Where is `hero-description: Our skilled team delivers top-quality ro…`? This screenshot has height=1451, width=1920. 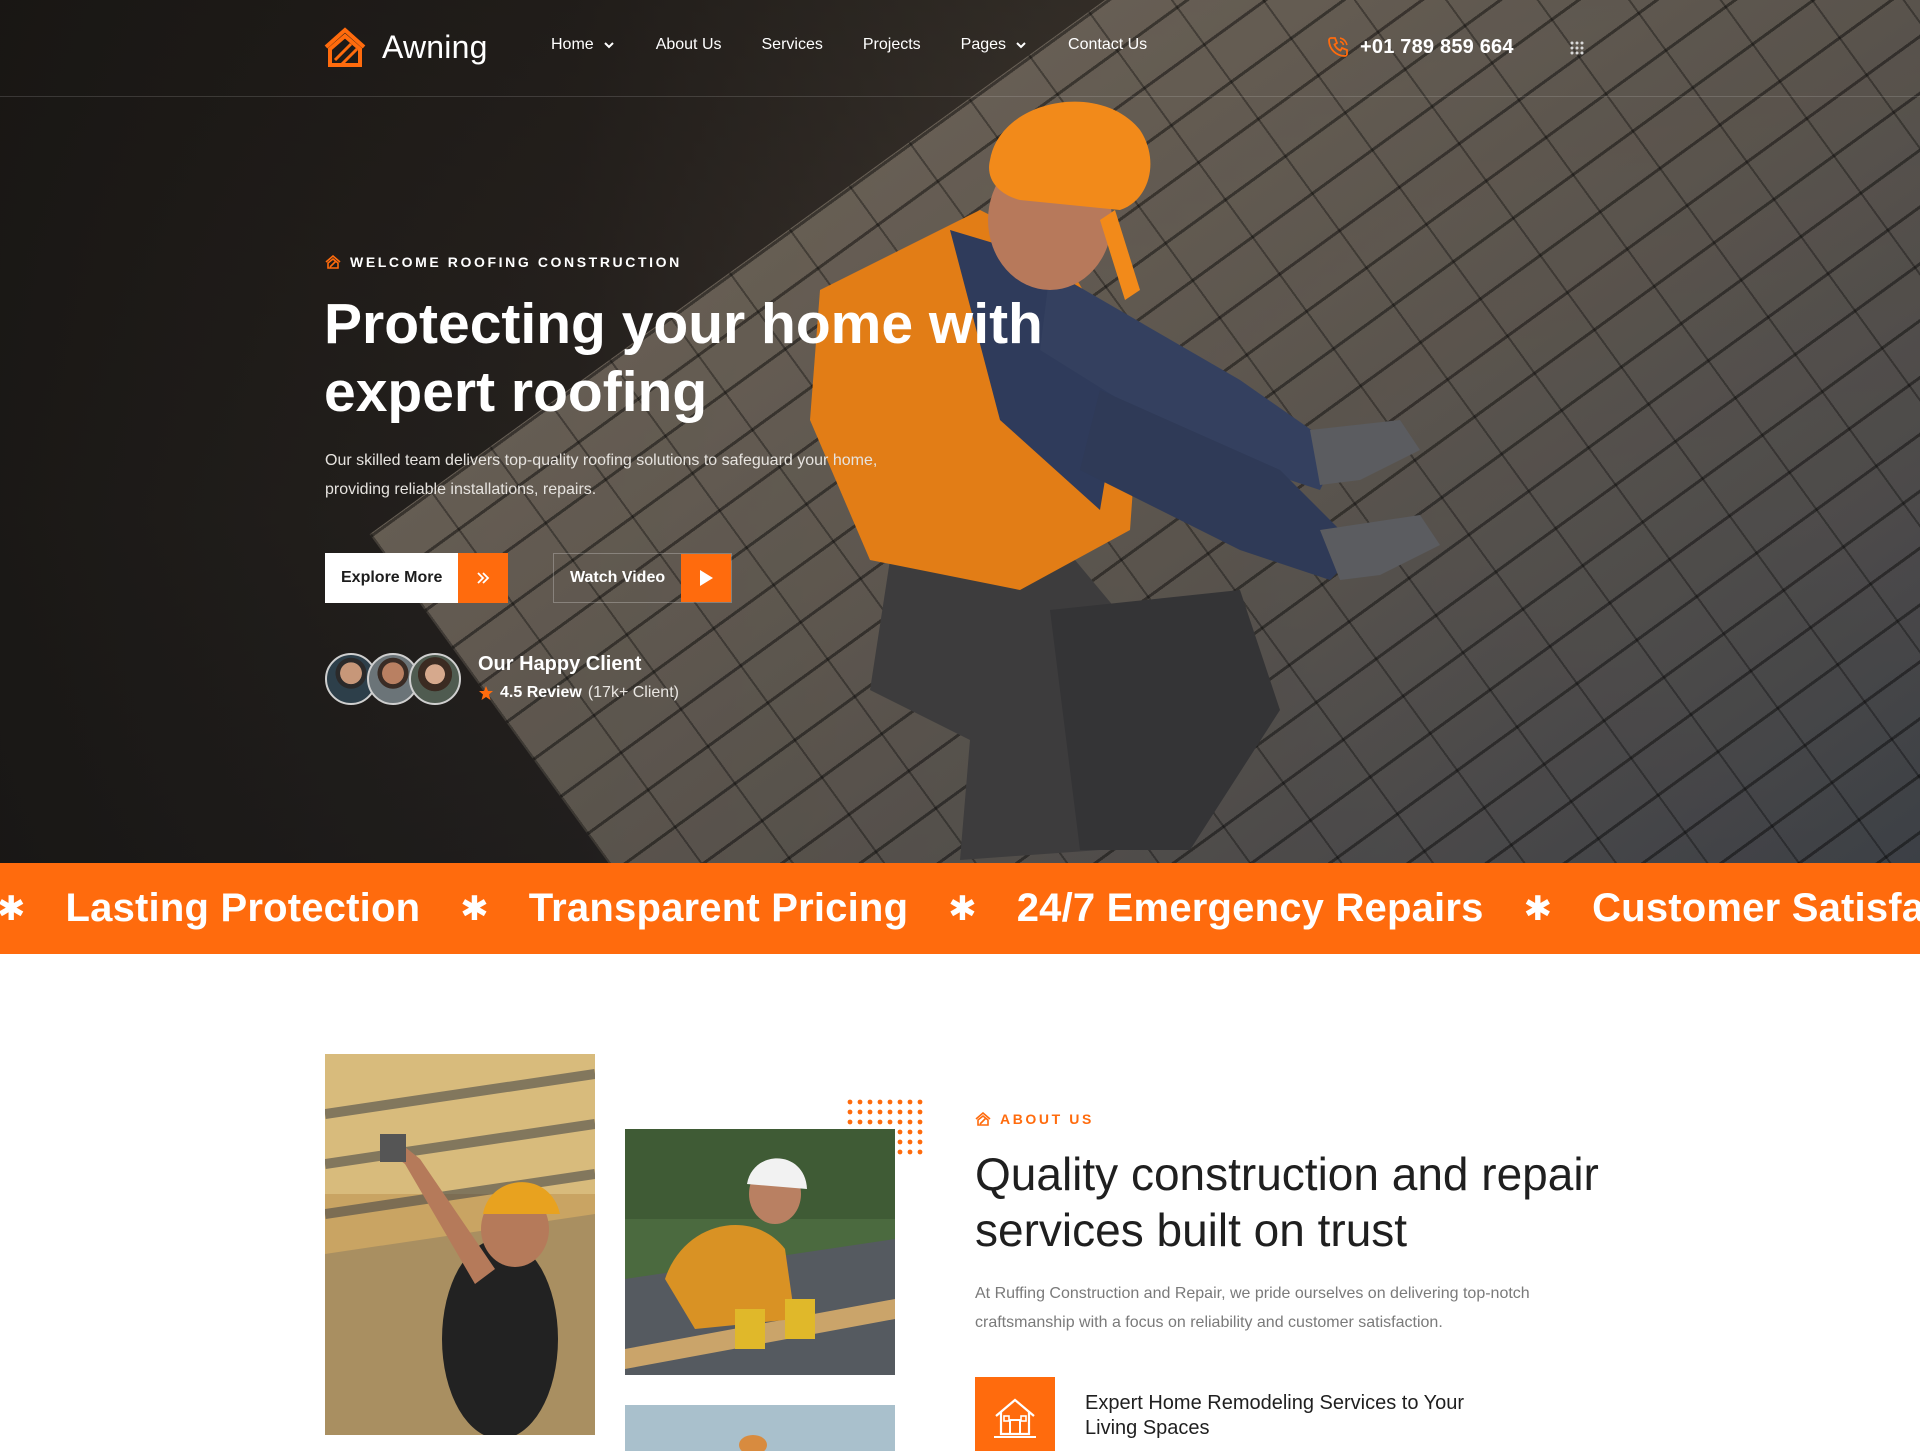
hero-description: Our skilled team delivers top-quality ro… is located at coordinates (601, 475).